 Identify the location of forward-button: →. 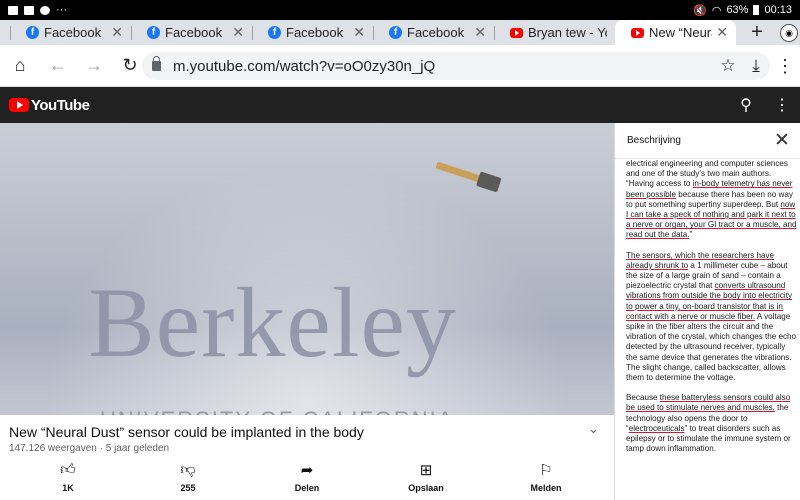
(94, 66).